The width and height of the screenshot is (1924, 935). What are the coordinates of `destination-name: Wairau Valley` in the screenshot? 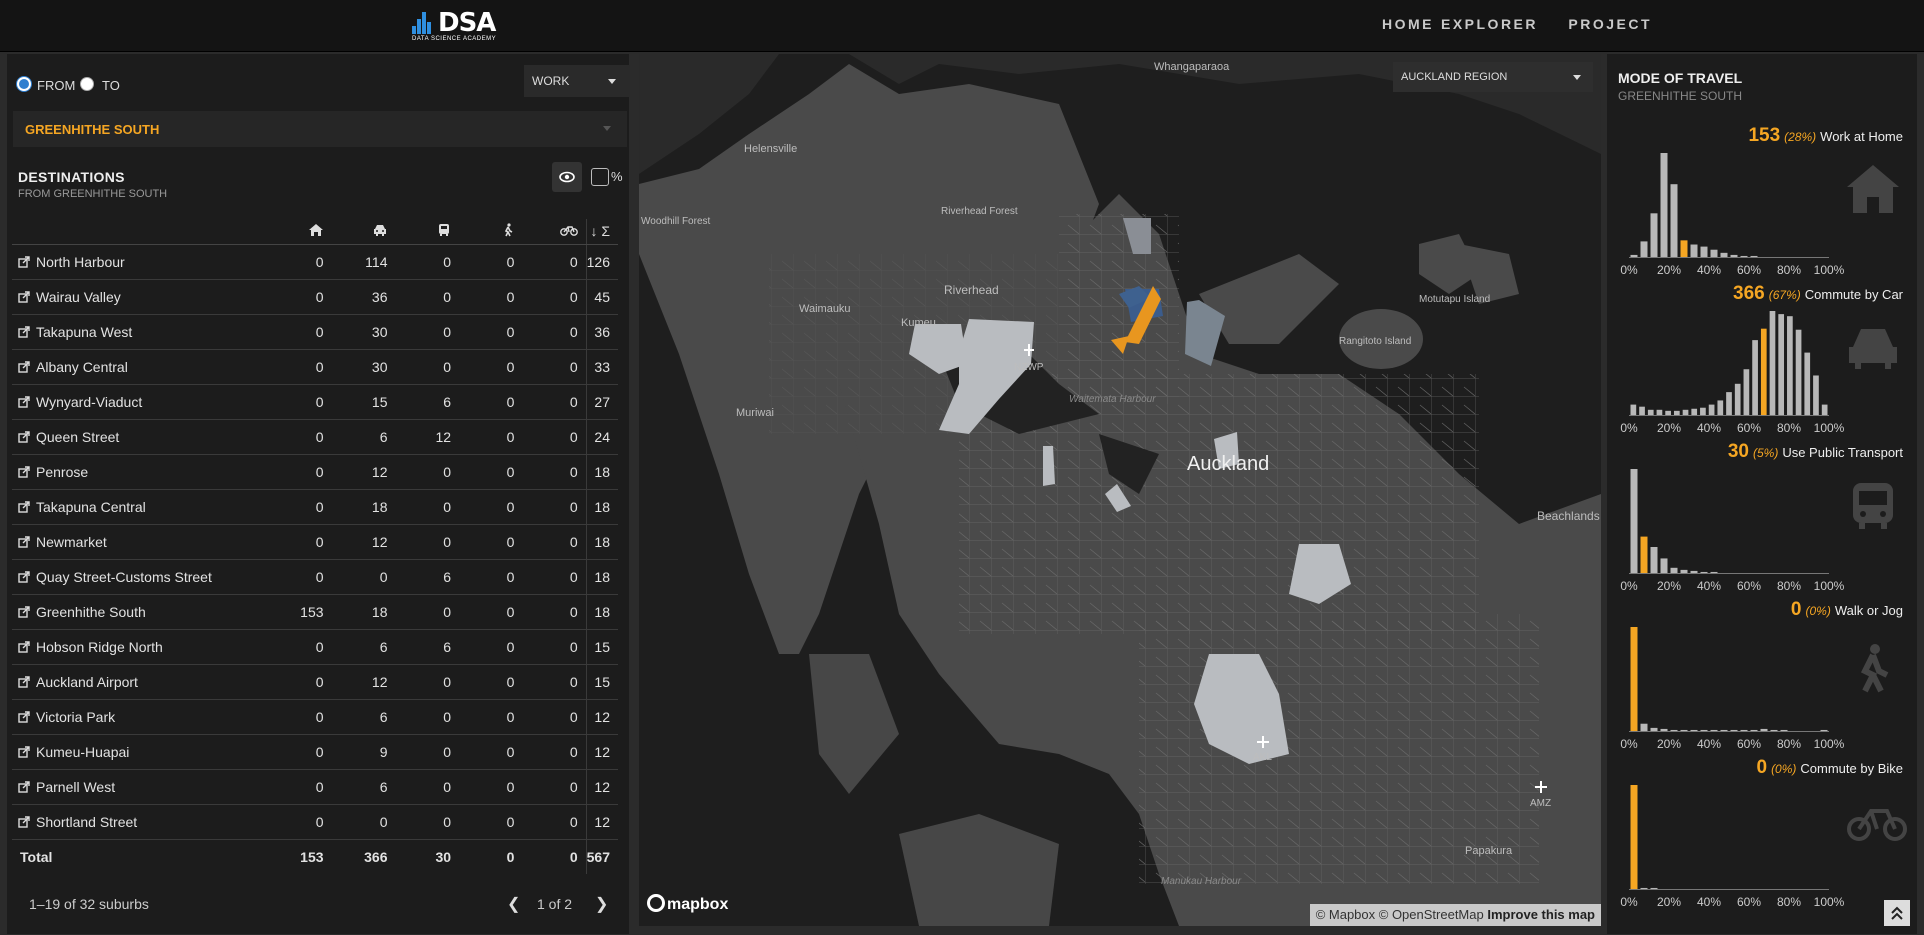 It's located at (144, 297).